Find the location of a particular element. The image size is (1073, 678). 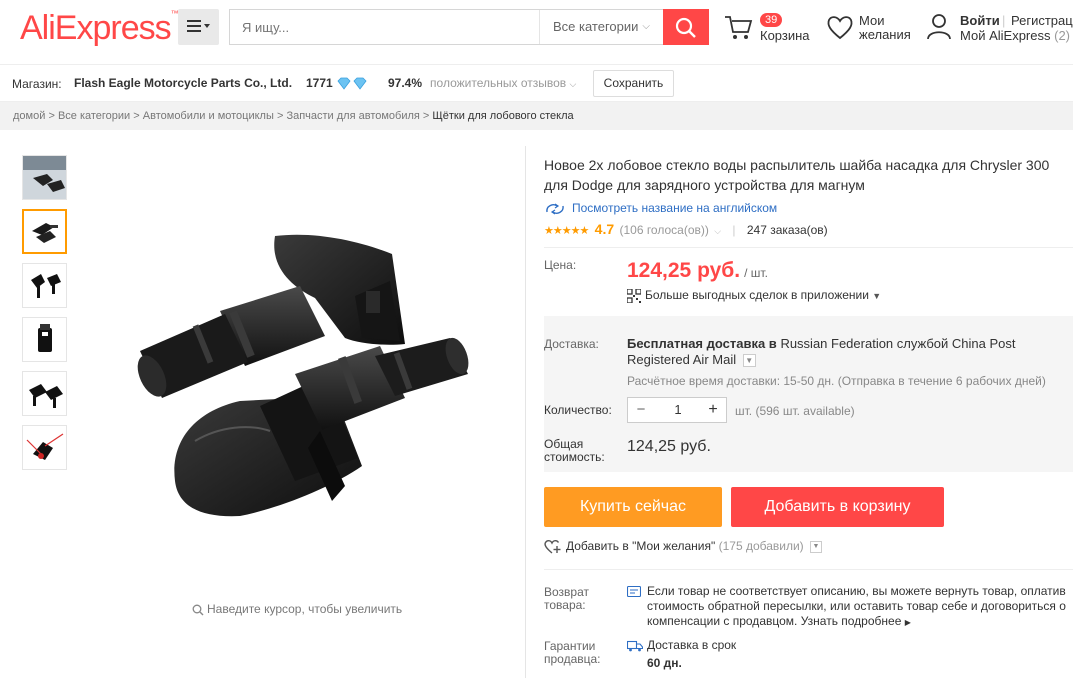

guarantee-delivery: Доставка в срок is located at coordinates (681, 645).